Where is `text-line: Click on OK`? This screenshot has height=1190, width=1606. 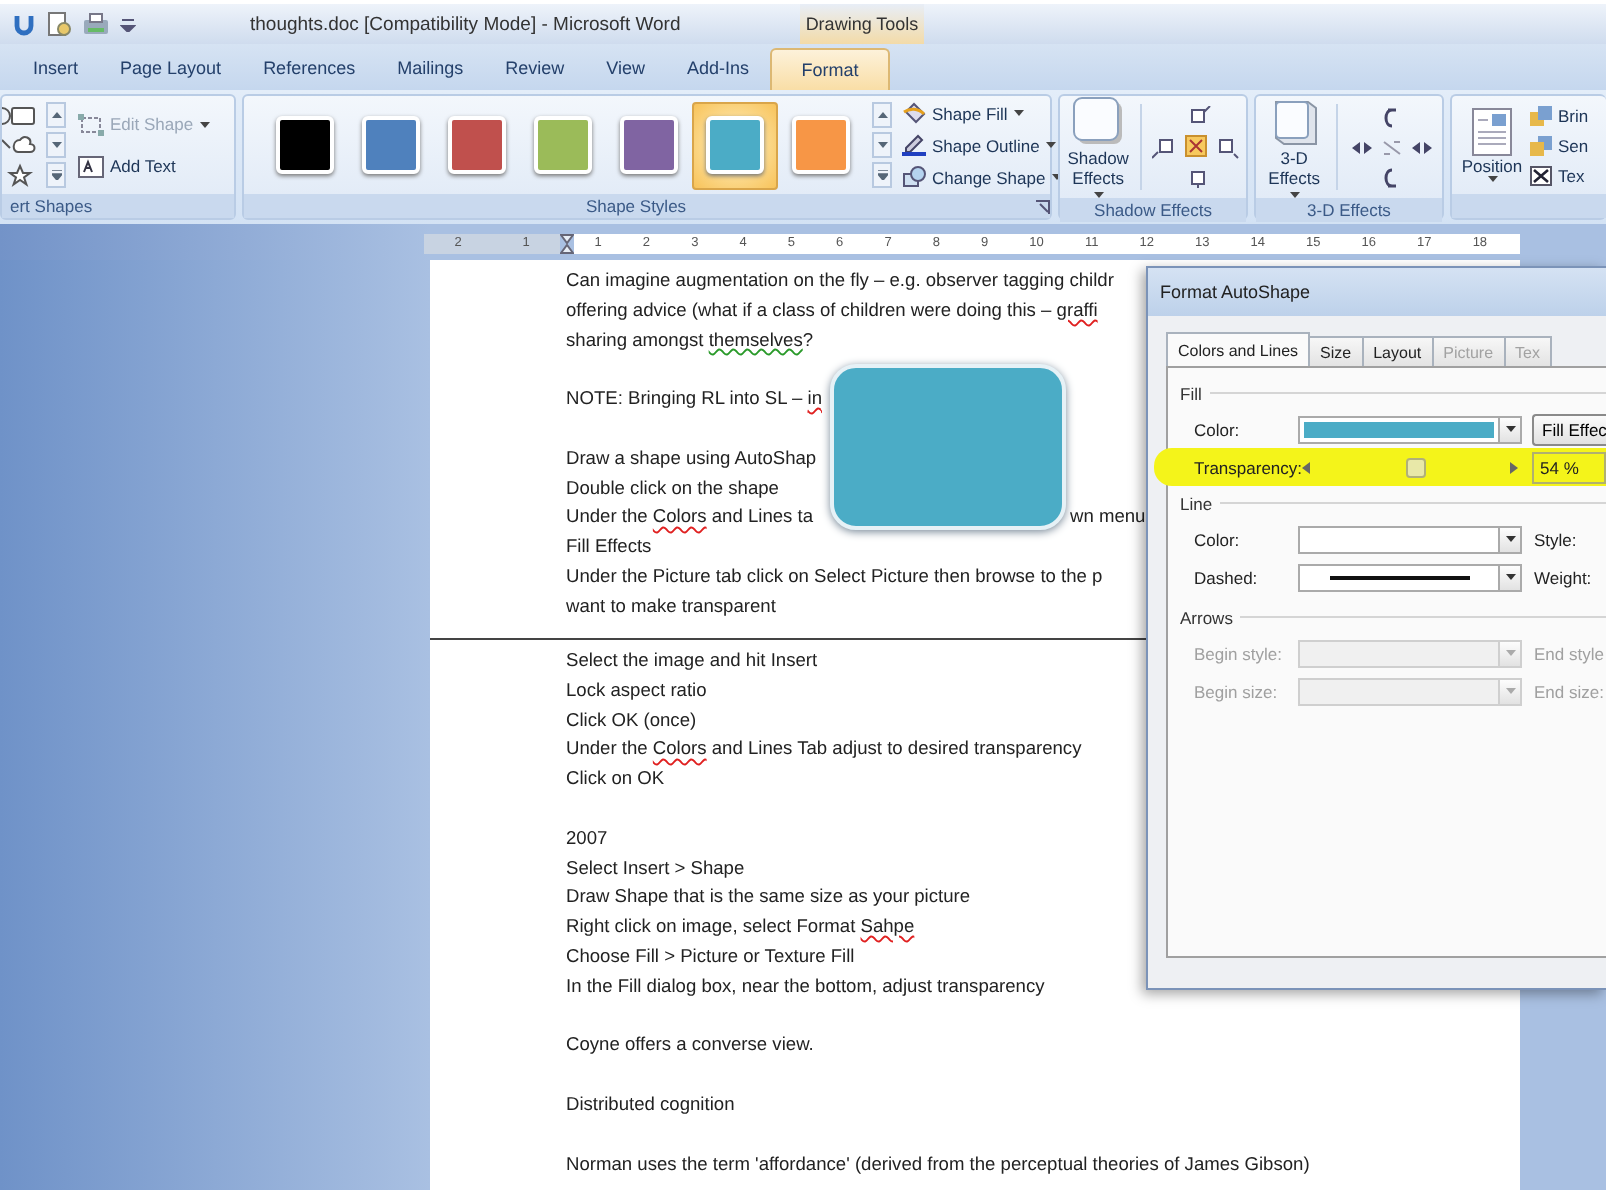
text-line: Click on OK is located at coordinates (615, 779).